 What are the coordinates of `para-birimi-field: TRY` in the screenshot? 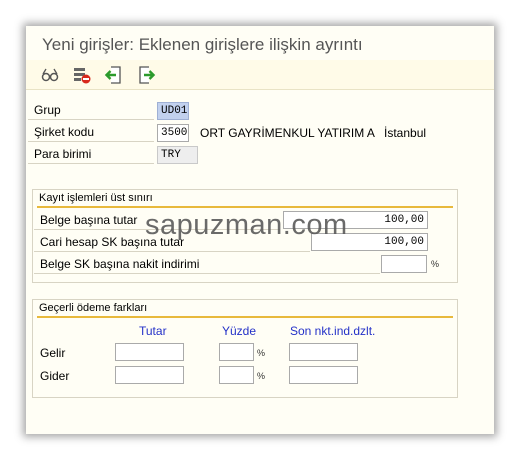 It's located at (177, 155).